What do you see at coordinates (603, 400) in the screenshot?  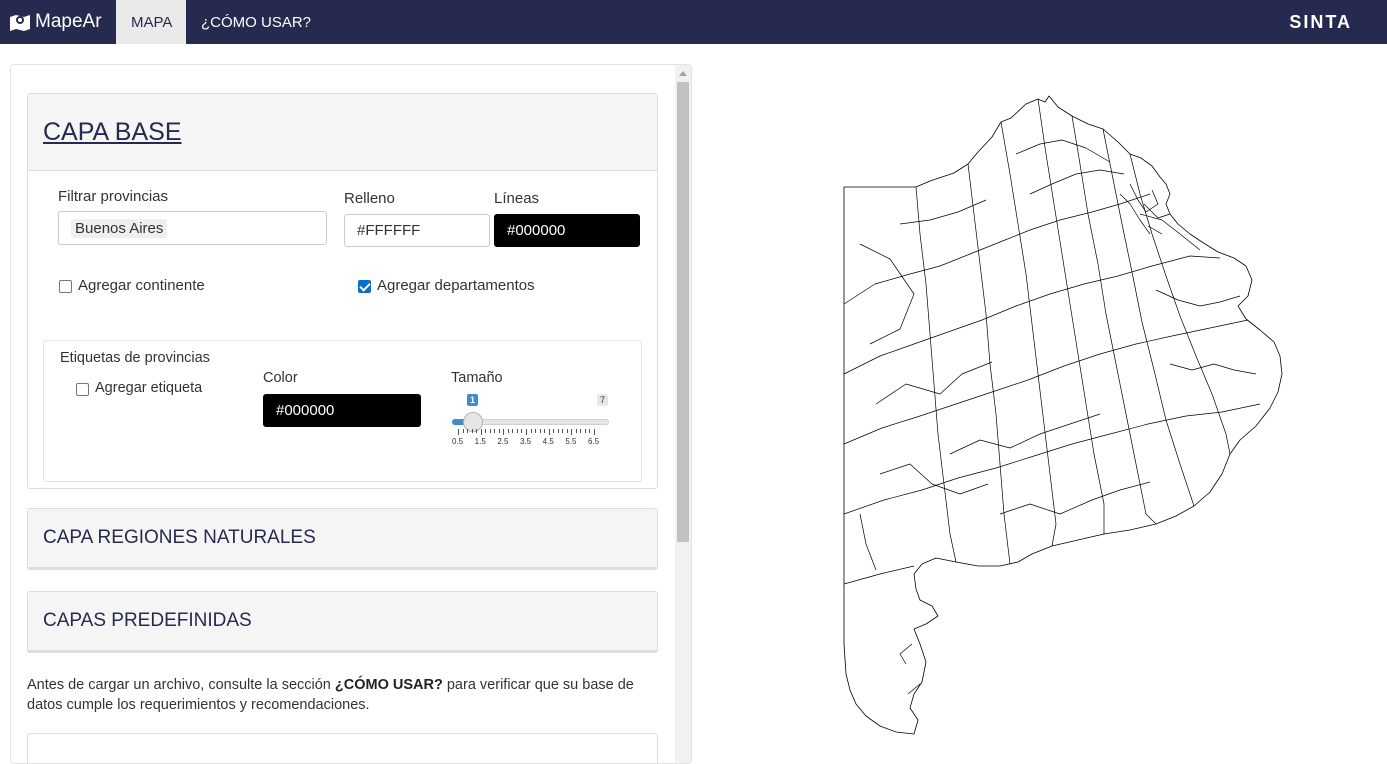 I see `size-max-badge: 7` at bounding box center [603, 400].